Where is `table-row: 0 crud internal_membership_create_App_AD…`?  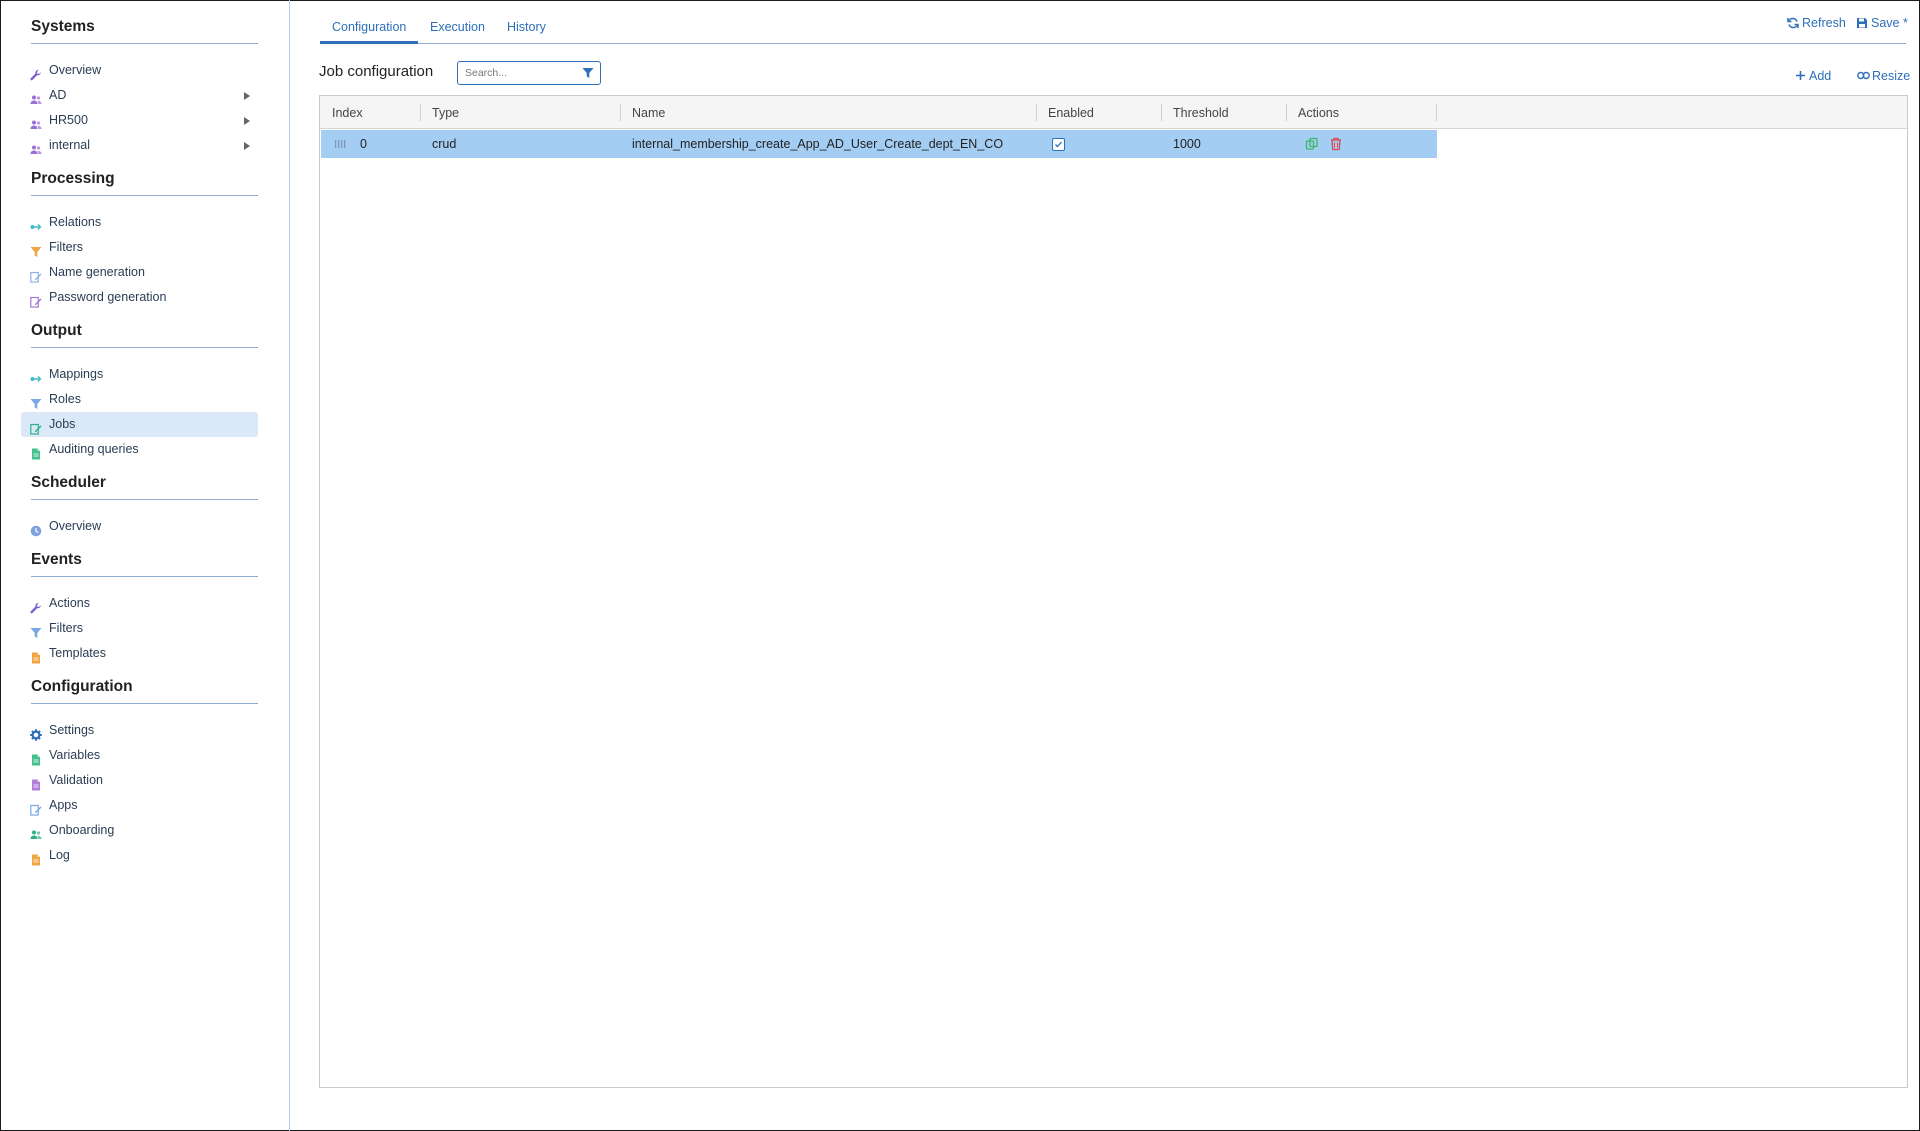 table-row: 0 crud internal_membership_create_App_AD… is located at coordinates (879, 144).